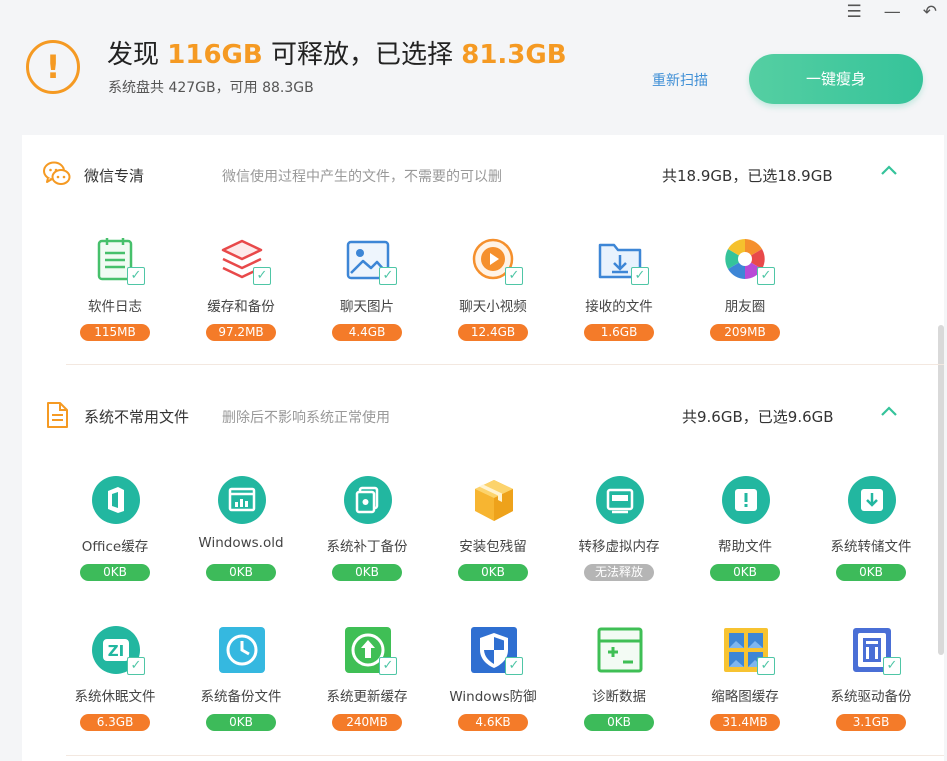  Describe the element at coordinates (114, 176) in the screenshot. I see `section-title: 微信专清` at that location.